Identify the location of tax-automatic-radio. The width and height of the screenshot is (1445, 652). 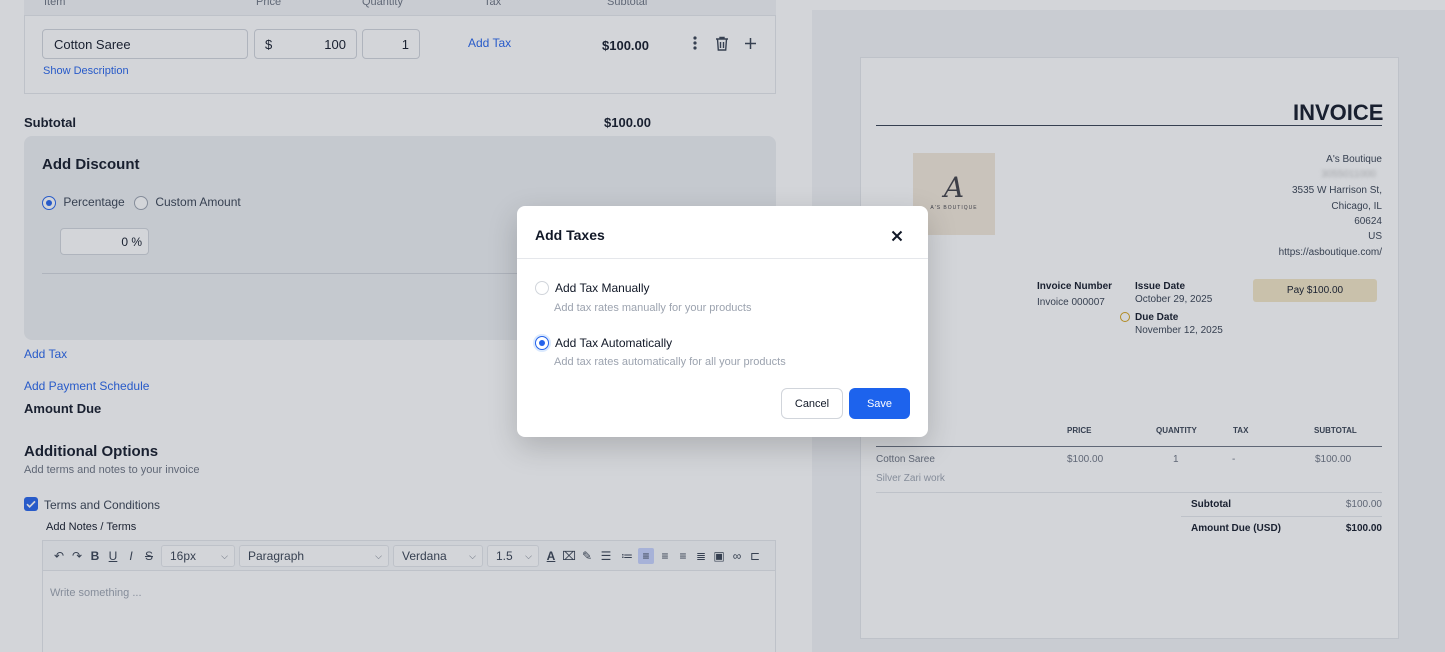
(542, 343).